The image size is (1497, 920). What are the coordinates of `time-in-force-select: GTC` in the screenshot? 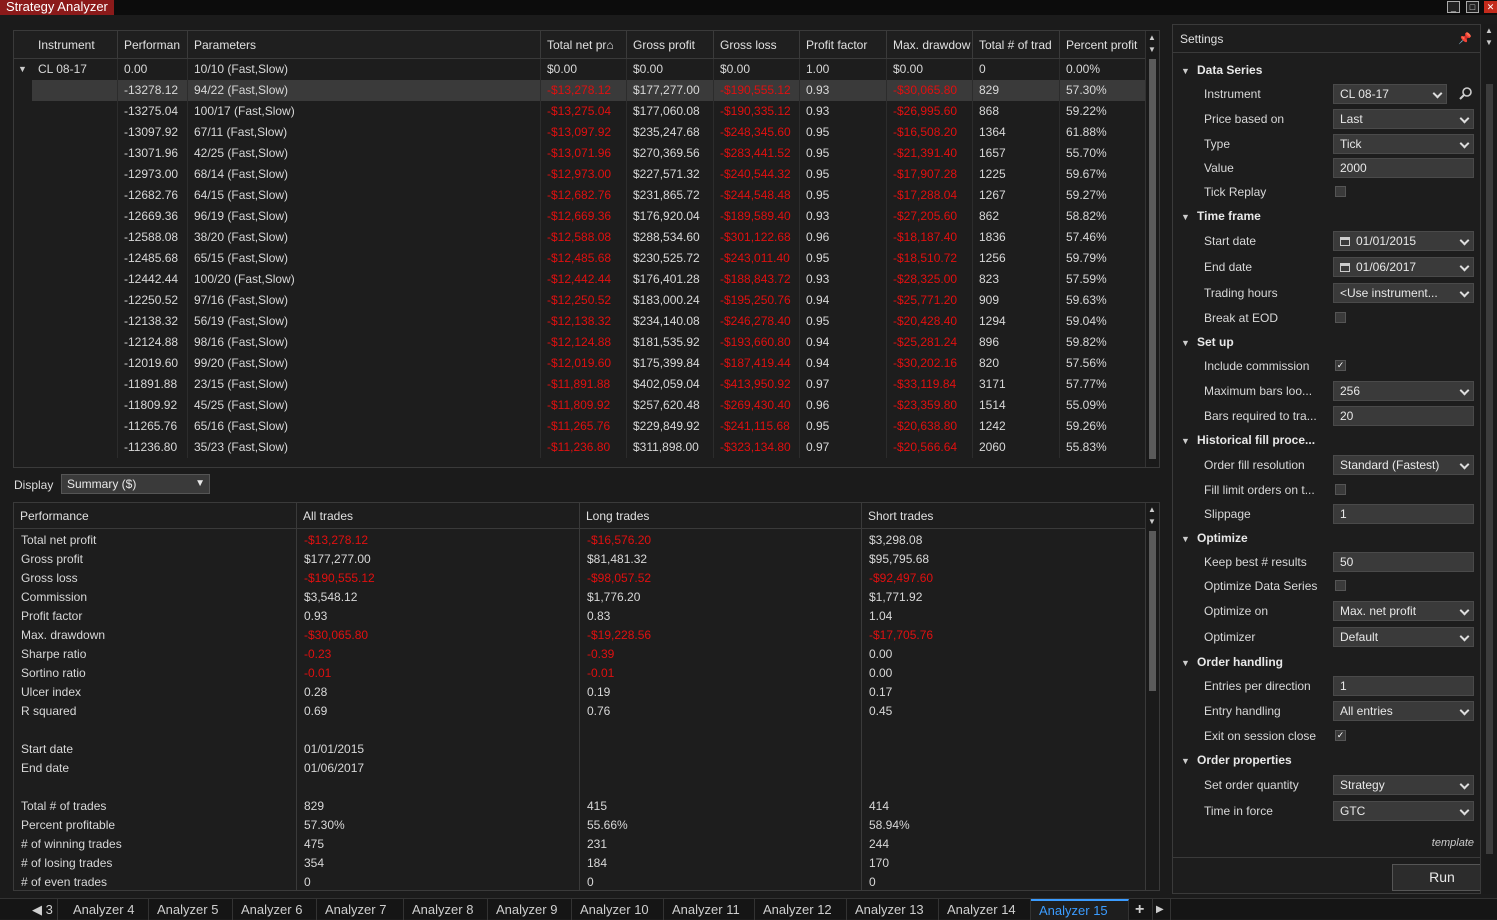 It's located at (1403, 811).